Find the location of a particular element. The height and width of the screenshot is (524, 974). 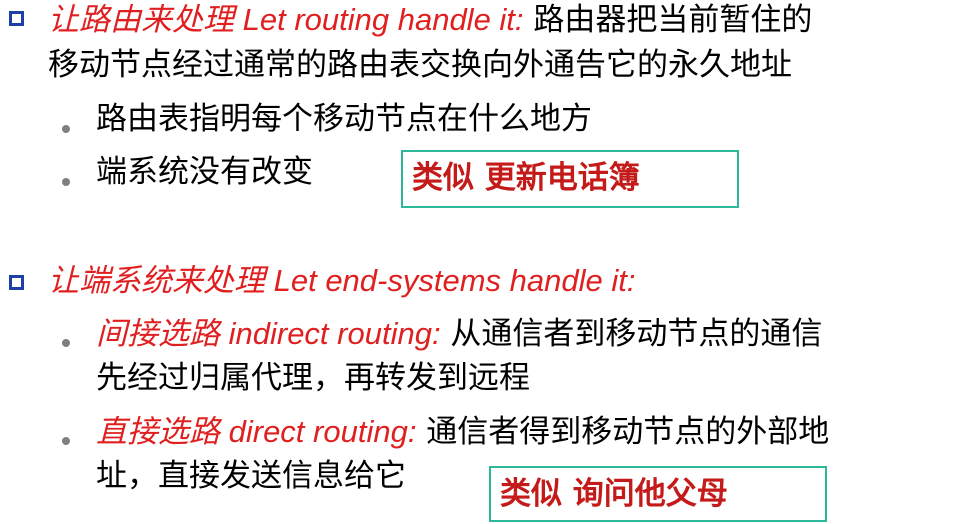

item2-title-cn: 让端系统来处理 is located at coordinates (156, 281).